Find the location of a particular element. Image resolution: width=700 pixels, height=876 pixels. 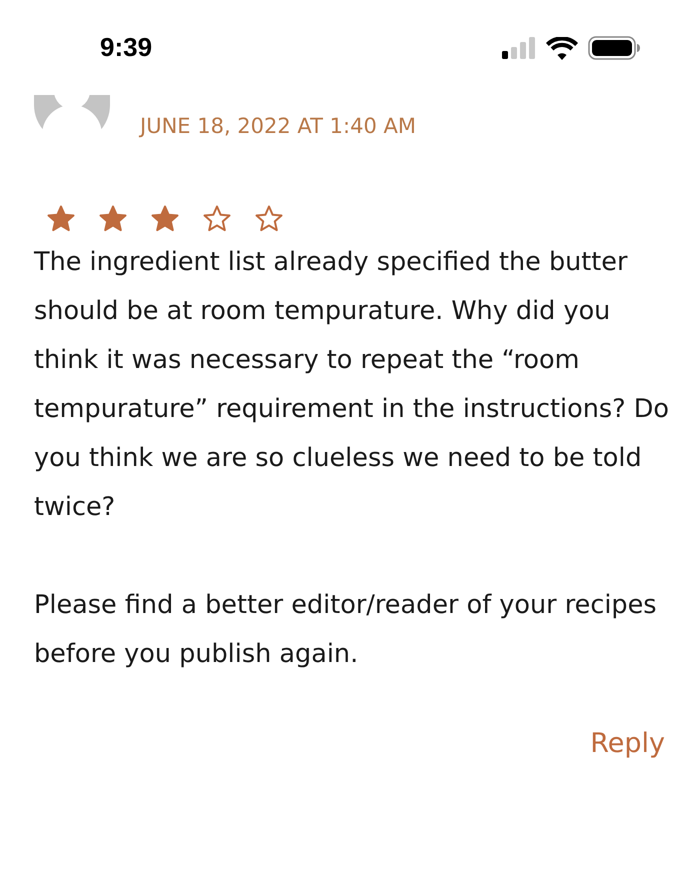

clock-time: 9:39 is located at coordinates (126, 47).